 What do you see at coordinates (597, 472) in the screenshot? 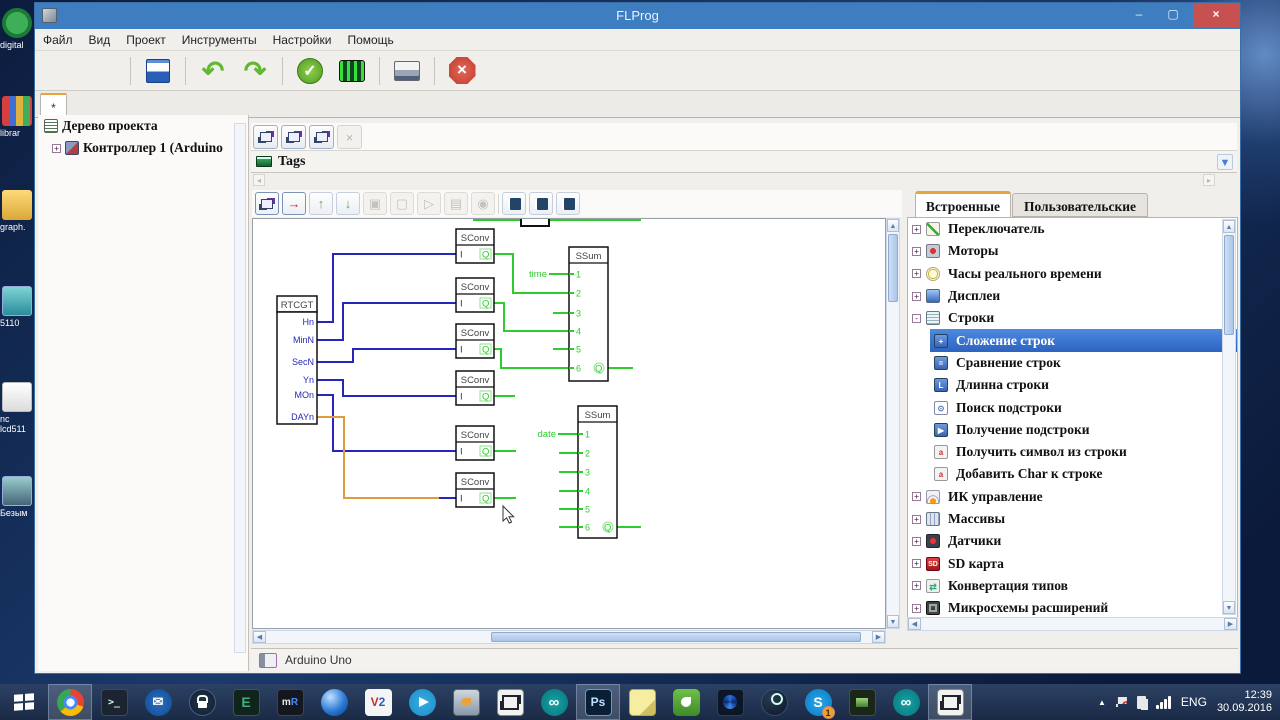
I see `block-ssum2: SSum123456 Q` at bounding box center [597, 472].